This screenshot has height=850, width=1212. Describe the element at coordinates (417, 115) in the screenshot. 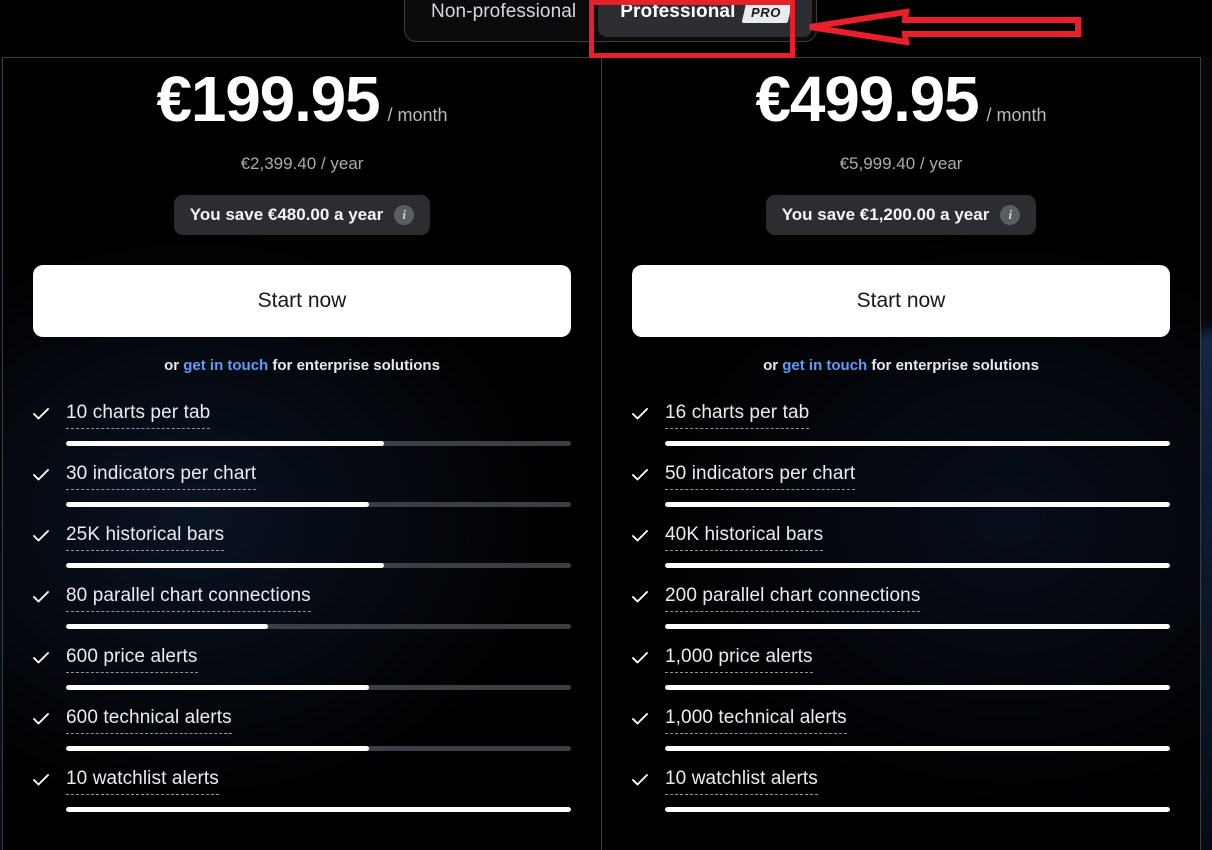

I see `price-period-0: / month` at that location.